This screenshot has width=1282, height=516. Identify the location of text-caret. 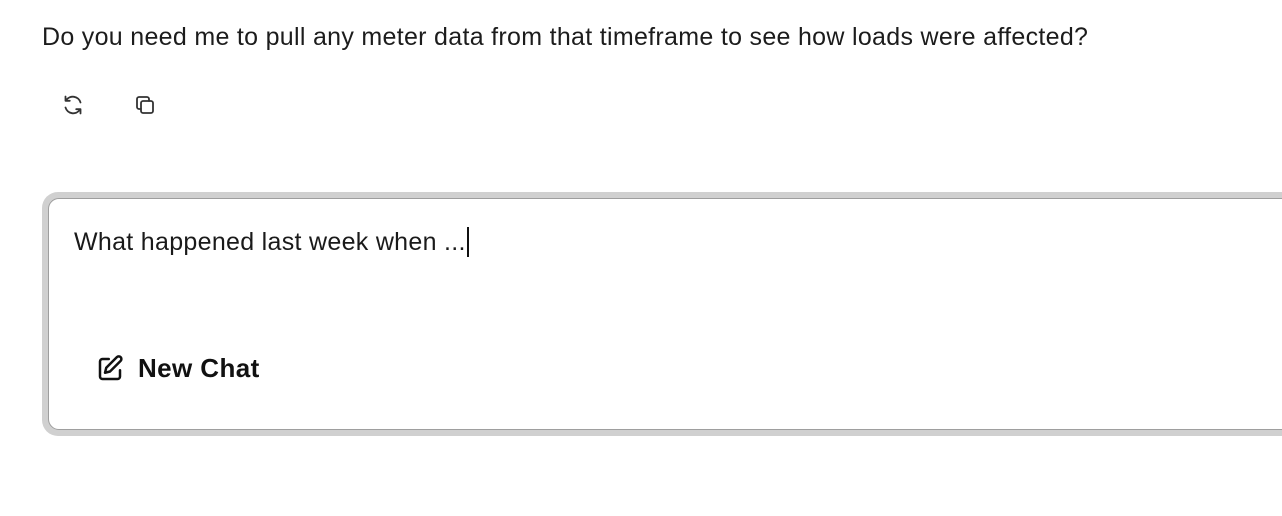
(467, 242).